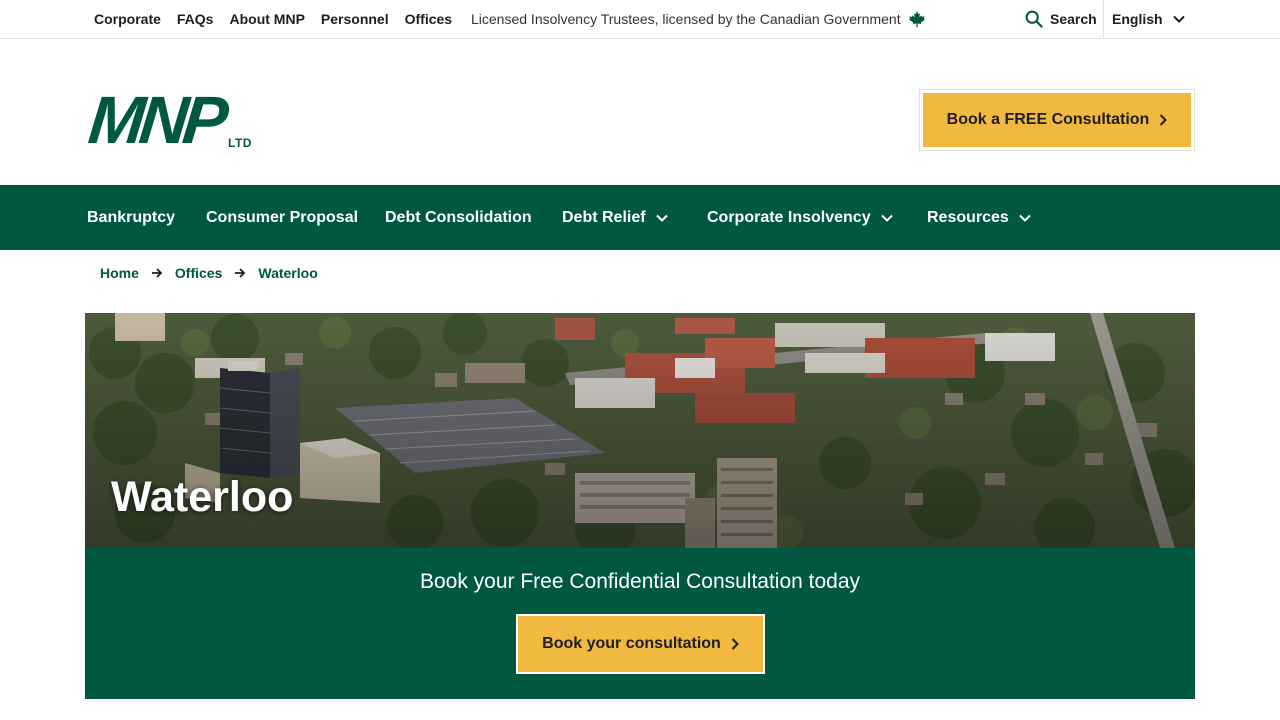 Image resolution: width=1280 pixels, height=720 pixels. Describe the element at coordinates (968, 217) in the screenshot. I see `nav-item-label: Resources` at that location.